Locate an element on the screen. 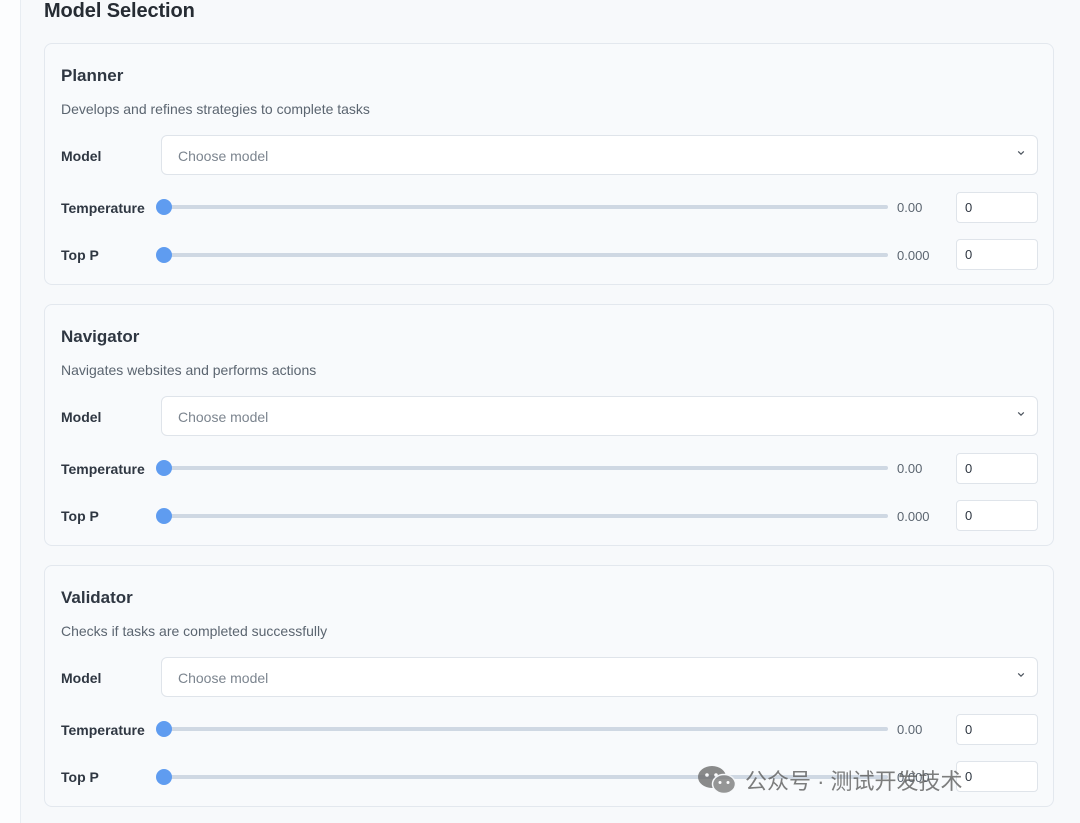  watermark: 公众号 · 测试开发技术 is located at coordinates (830, 780).